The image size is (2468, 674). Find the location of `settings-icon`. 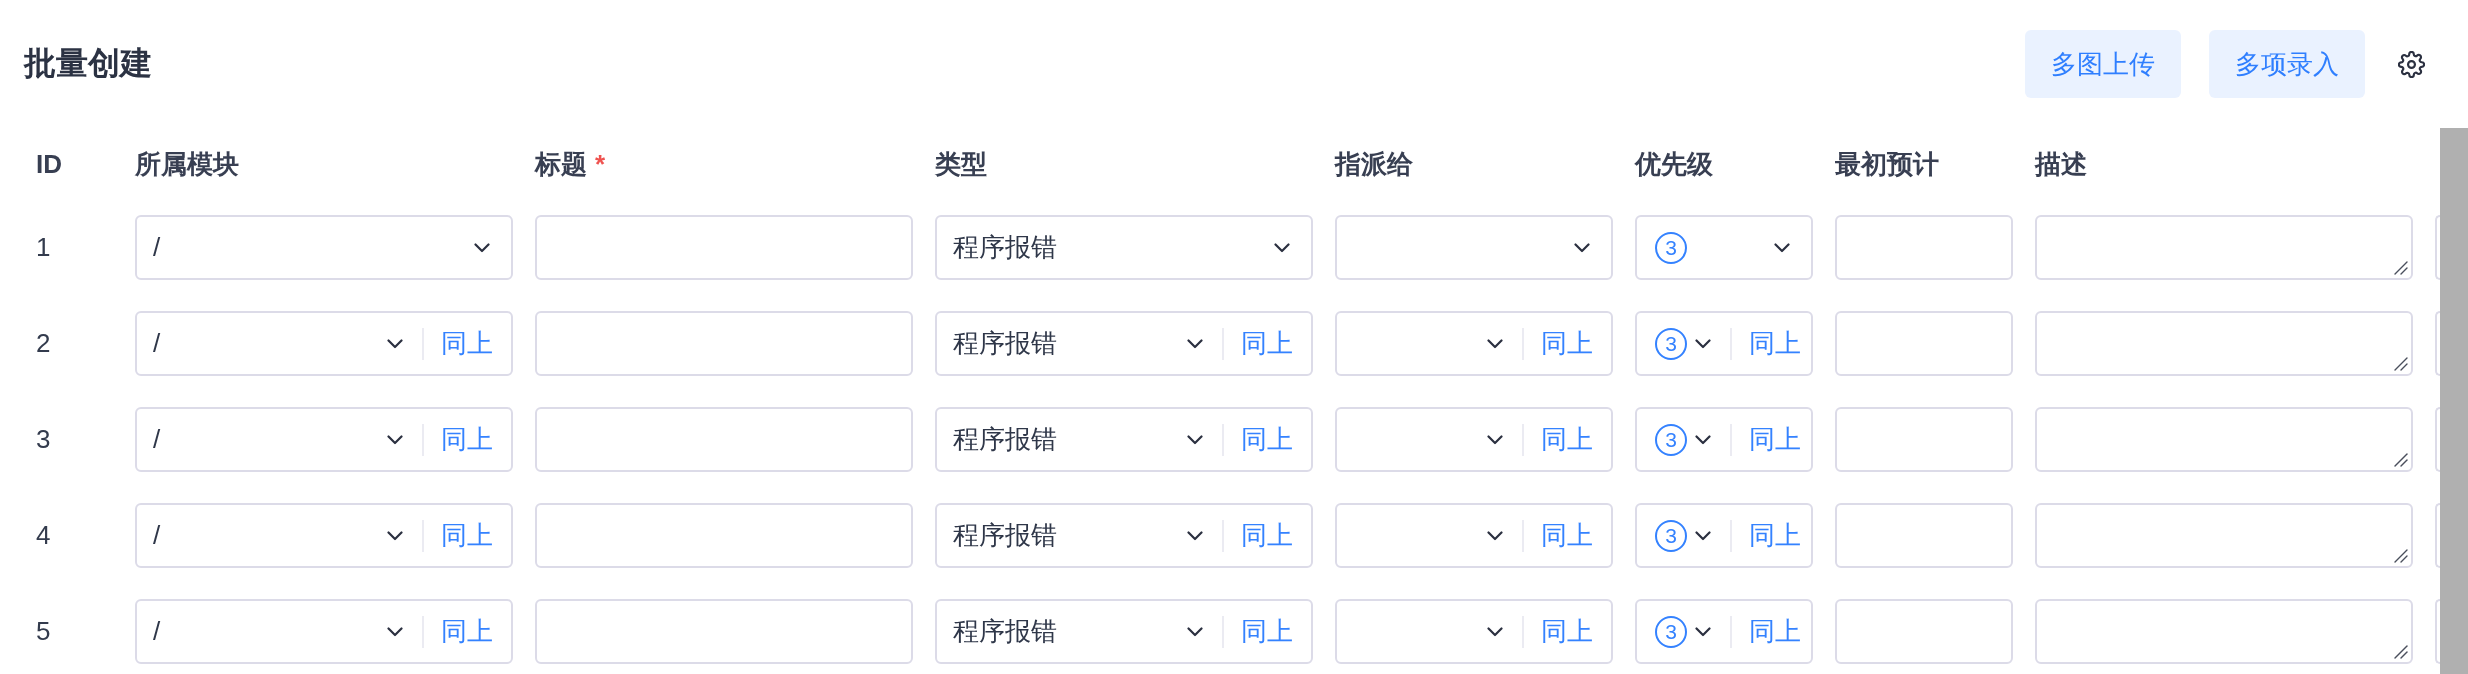

settings-icon is located at coordinates (2411, 64).